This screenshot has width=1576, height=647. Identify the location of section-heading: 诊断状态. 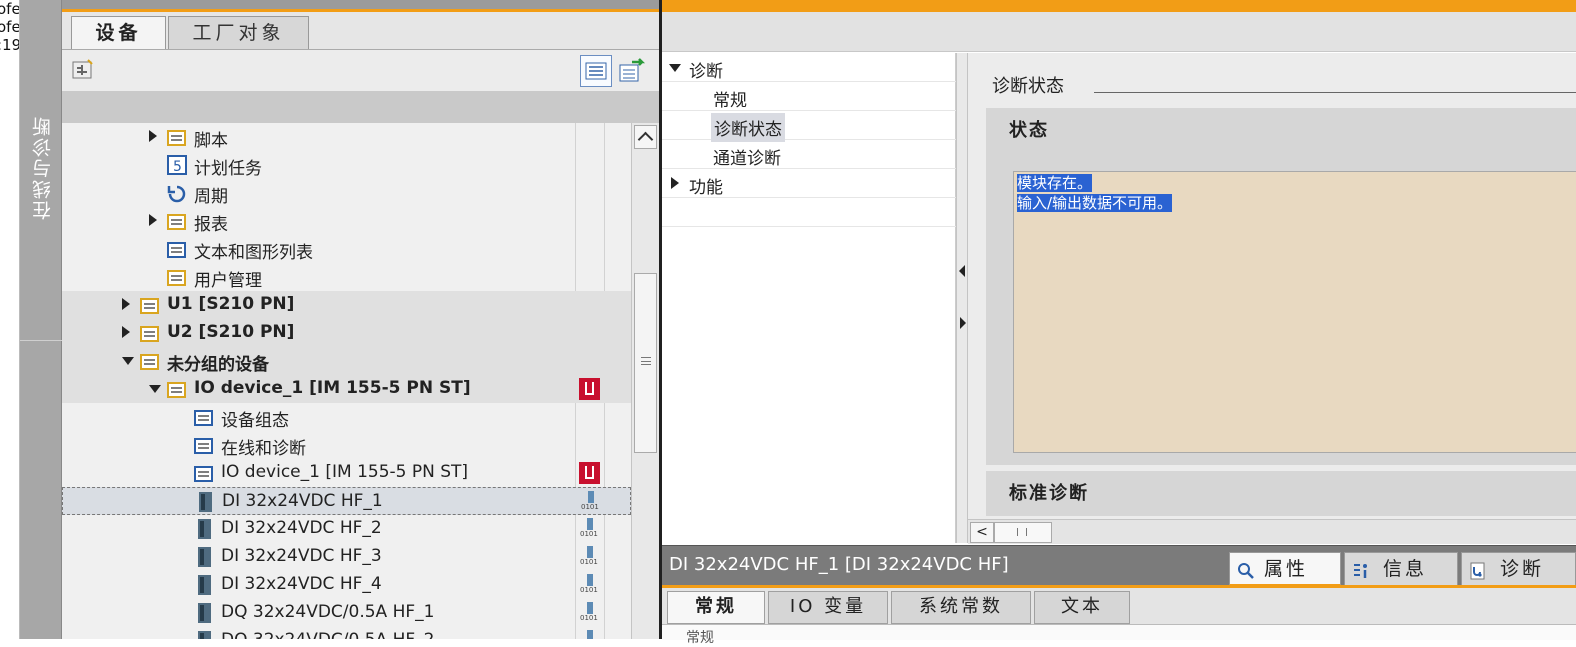
(1028, 86).